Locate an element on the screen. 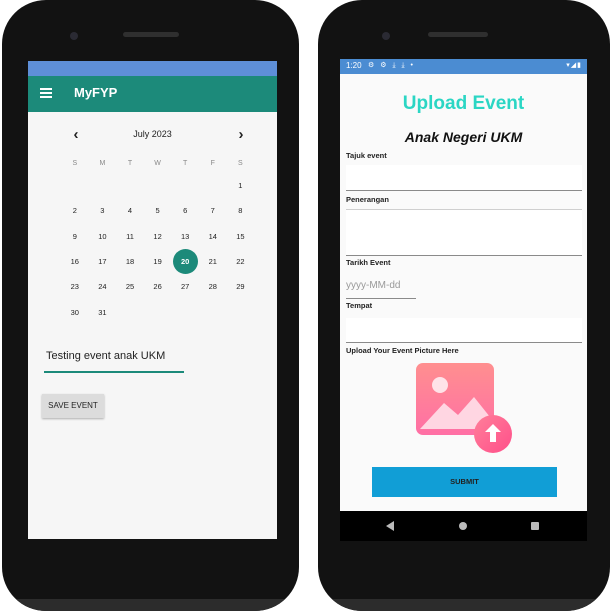 This screenshot has height=611, width=613. calendar-day-number: 9 is located at coordinates (74, 236).